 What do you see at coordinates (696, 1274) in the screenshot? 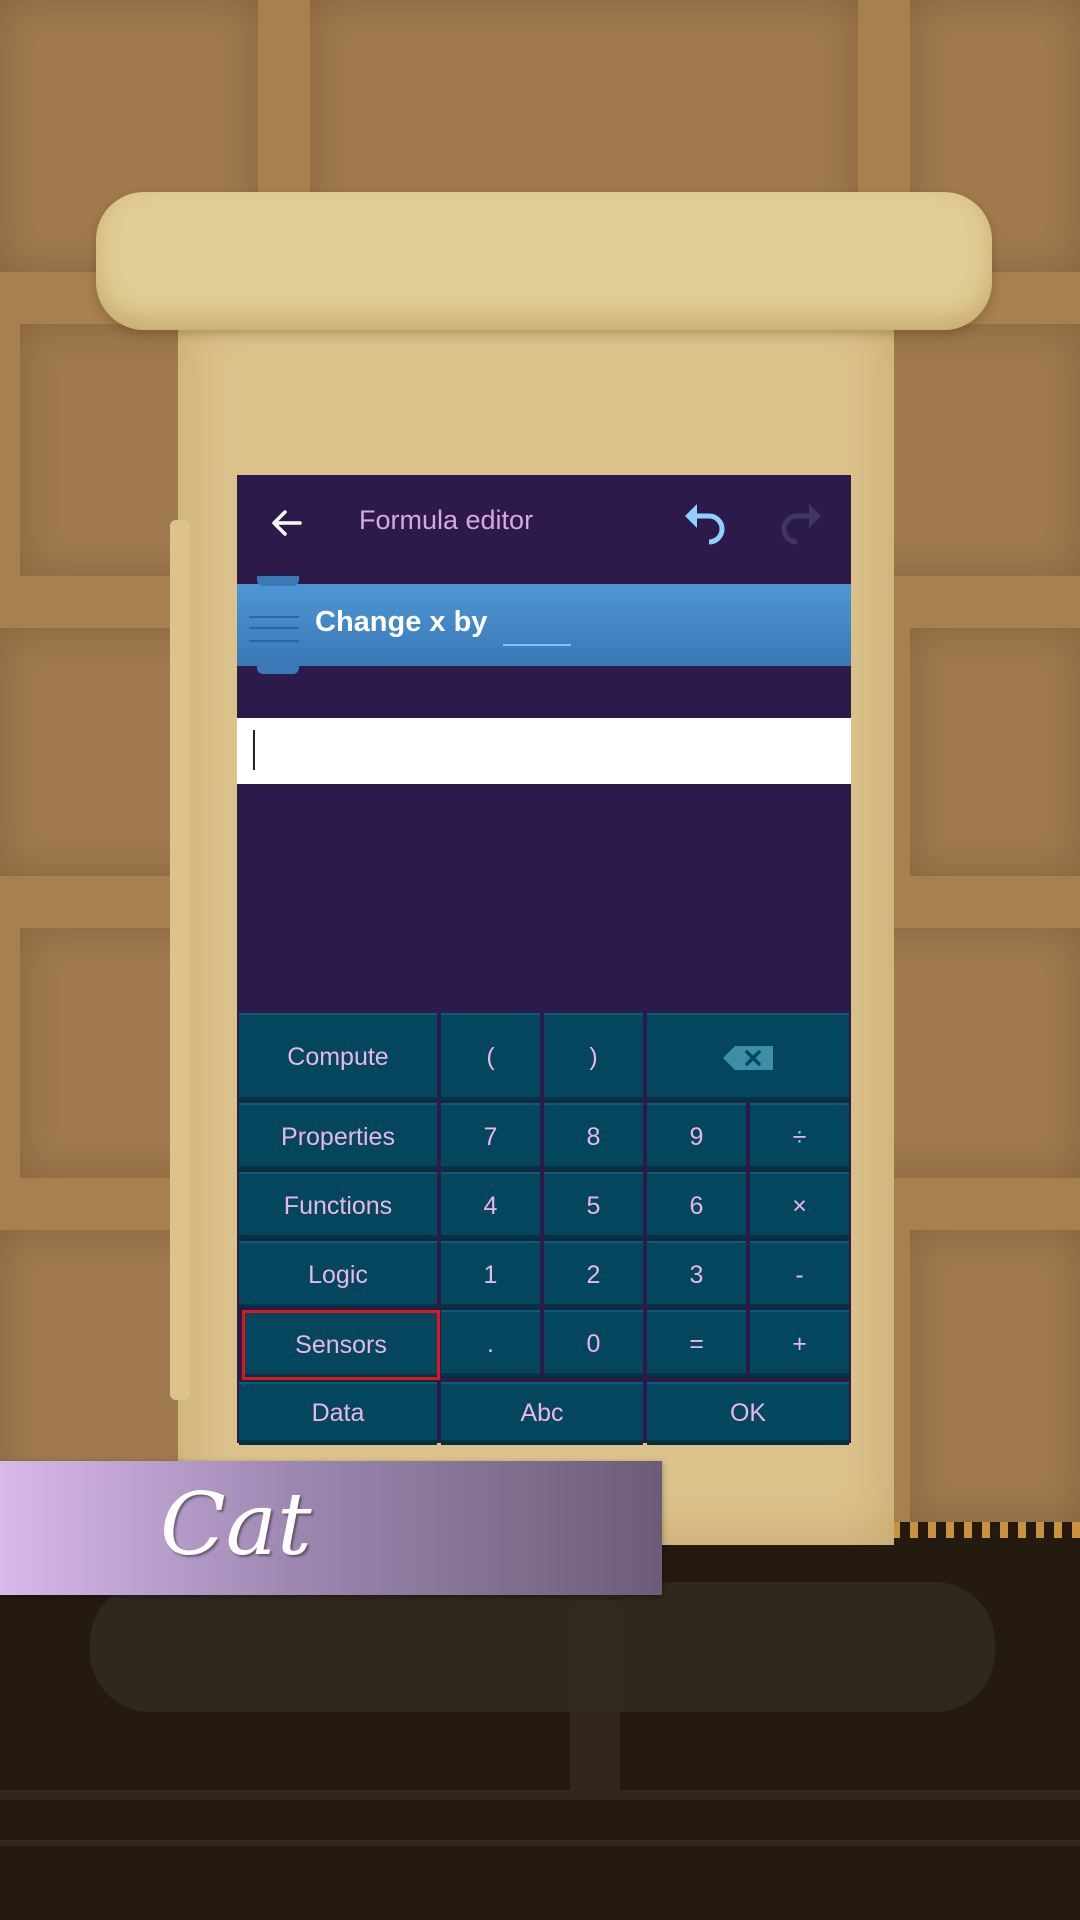
I see `digit-3-key: 3` at bounding box center [696, 1274].